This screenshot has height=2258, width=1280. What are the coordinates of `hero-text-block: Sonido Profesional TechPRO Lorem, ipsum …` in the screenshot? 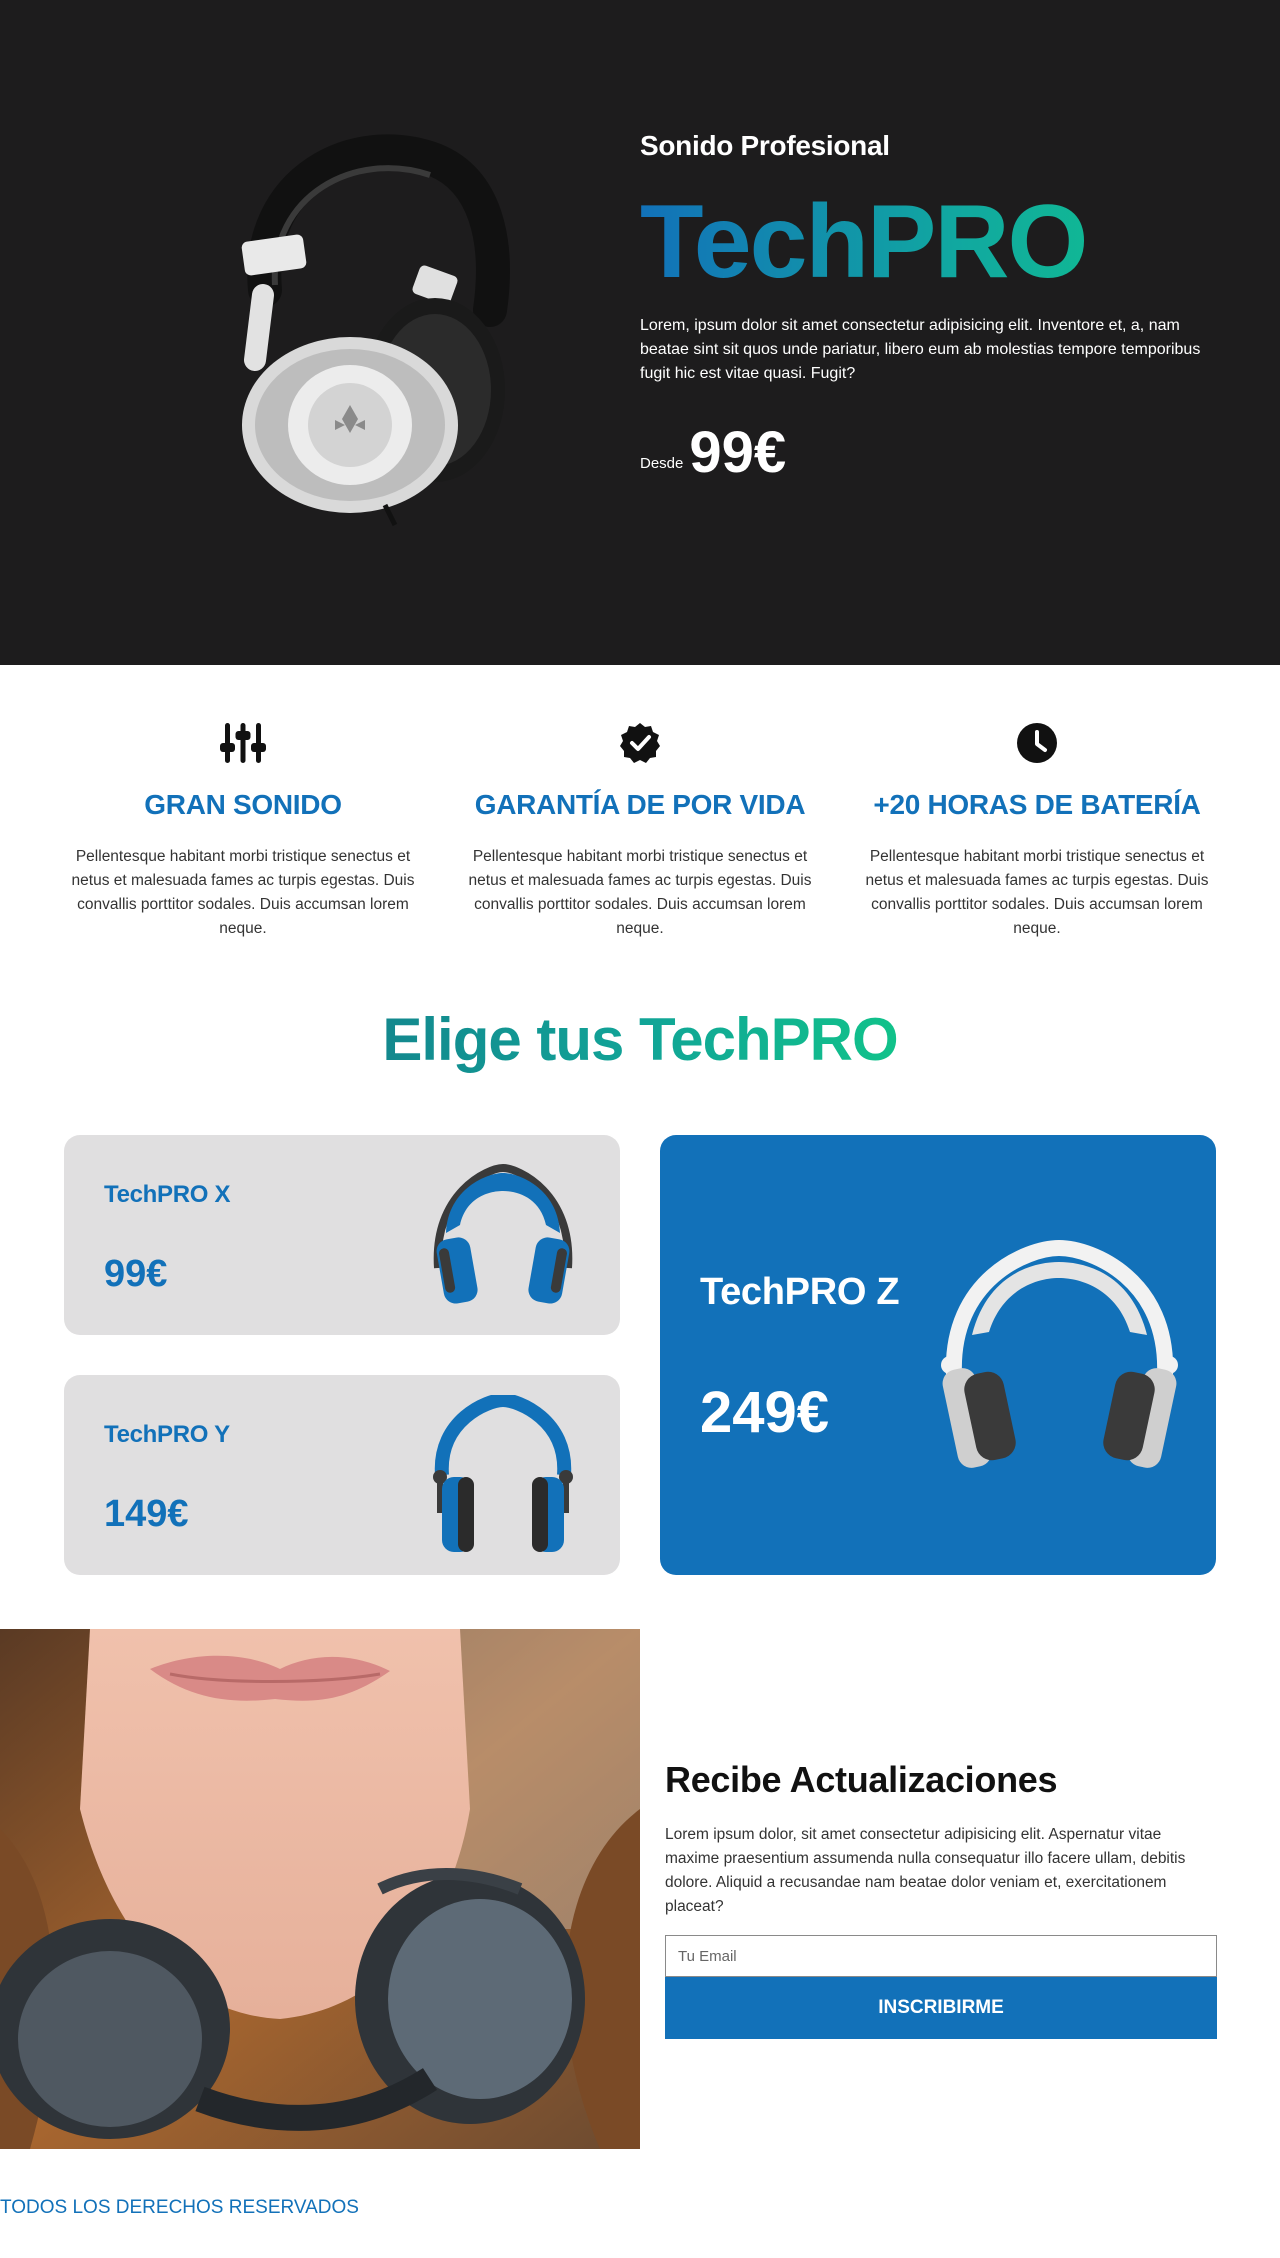 It's located at (927, 306).